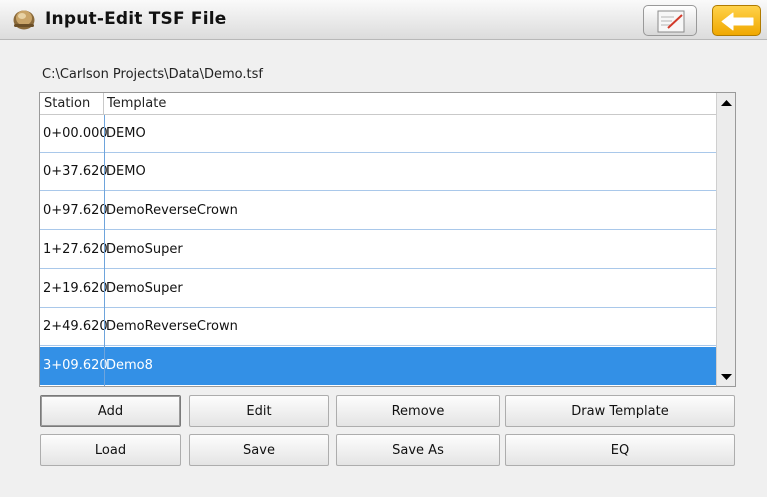 Image resolution: width=767 pixels, height=497 pixels. I want to click on edit-button: Edit, so click(259, 411).